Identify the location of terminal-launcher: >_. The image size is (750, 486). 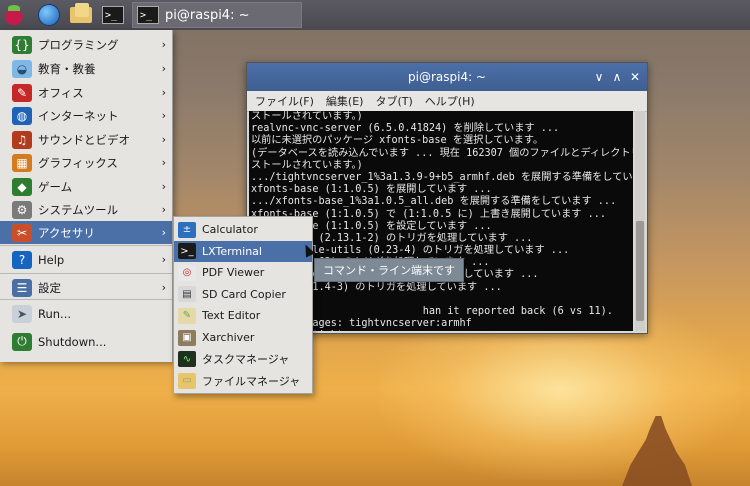
(113, 15).